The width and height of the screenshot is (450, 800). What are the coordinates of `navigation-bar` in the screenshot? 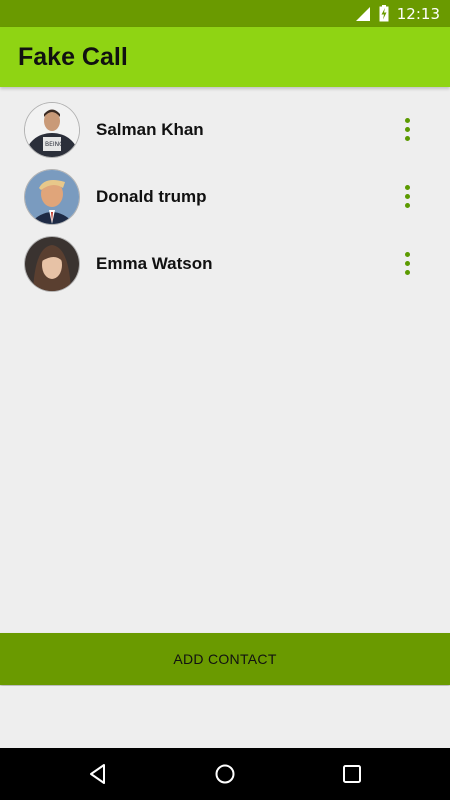 It's located at (225, 774).